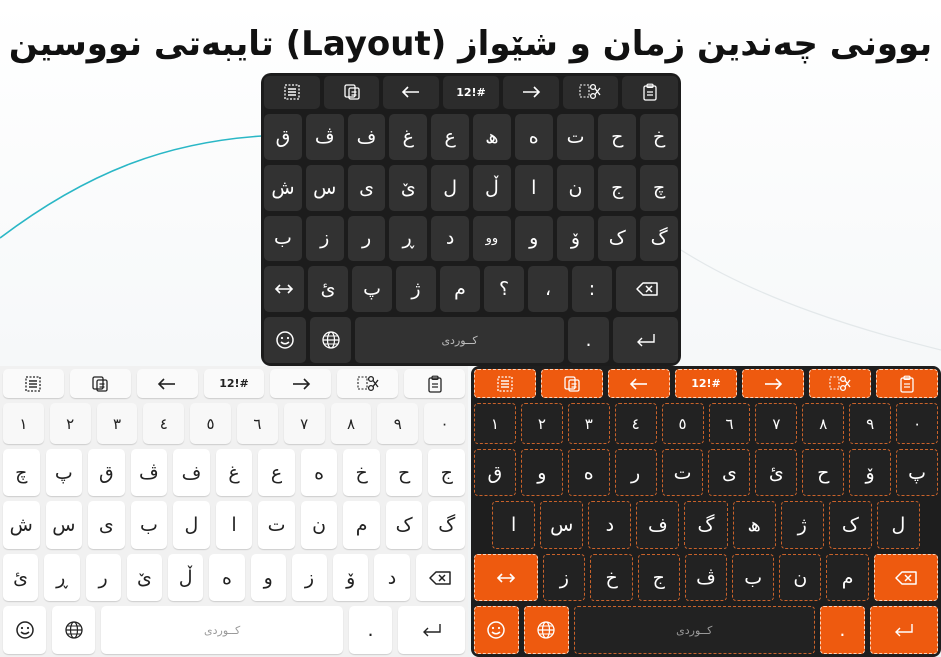 This screenshot has height=657, width=941. Describe the element at coordinates (496, 630) in the screenshot. I see `emoji-key` at that location.